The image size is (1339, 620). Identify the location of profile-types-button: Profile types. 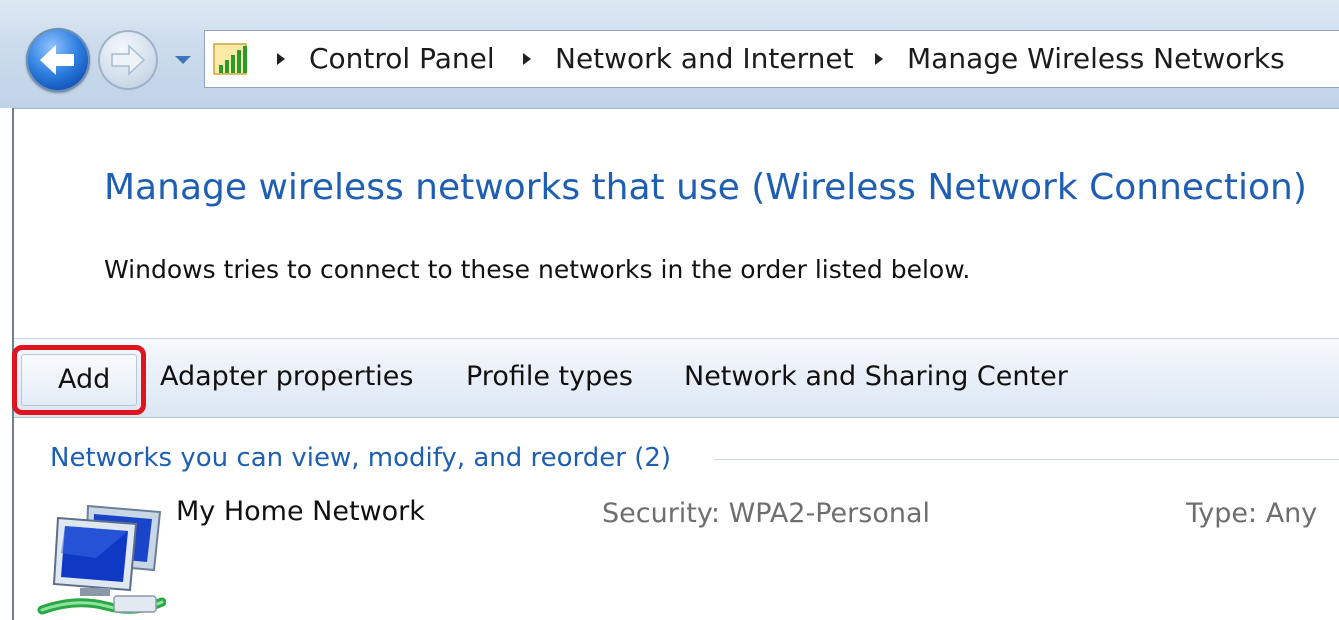
(549, 377).